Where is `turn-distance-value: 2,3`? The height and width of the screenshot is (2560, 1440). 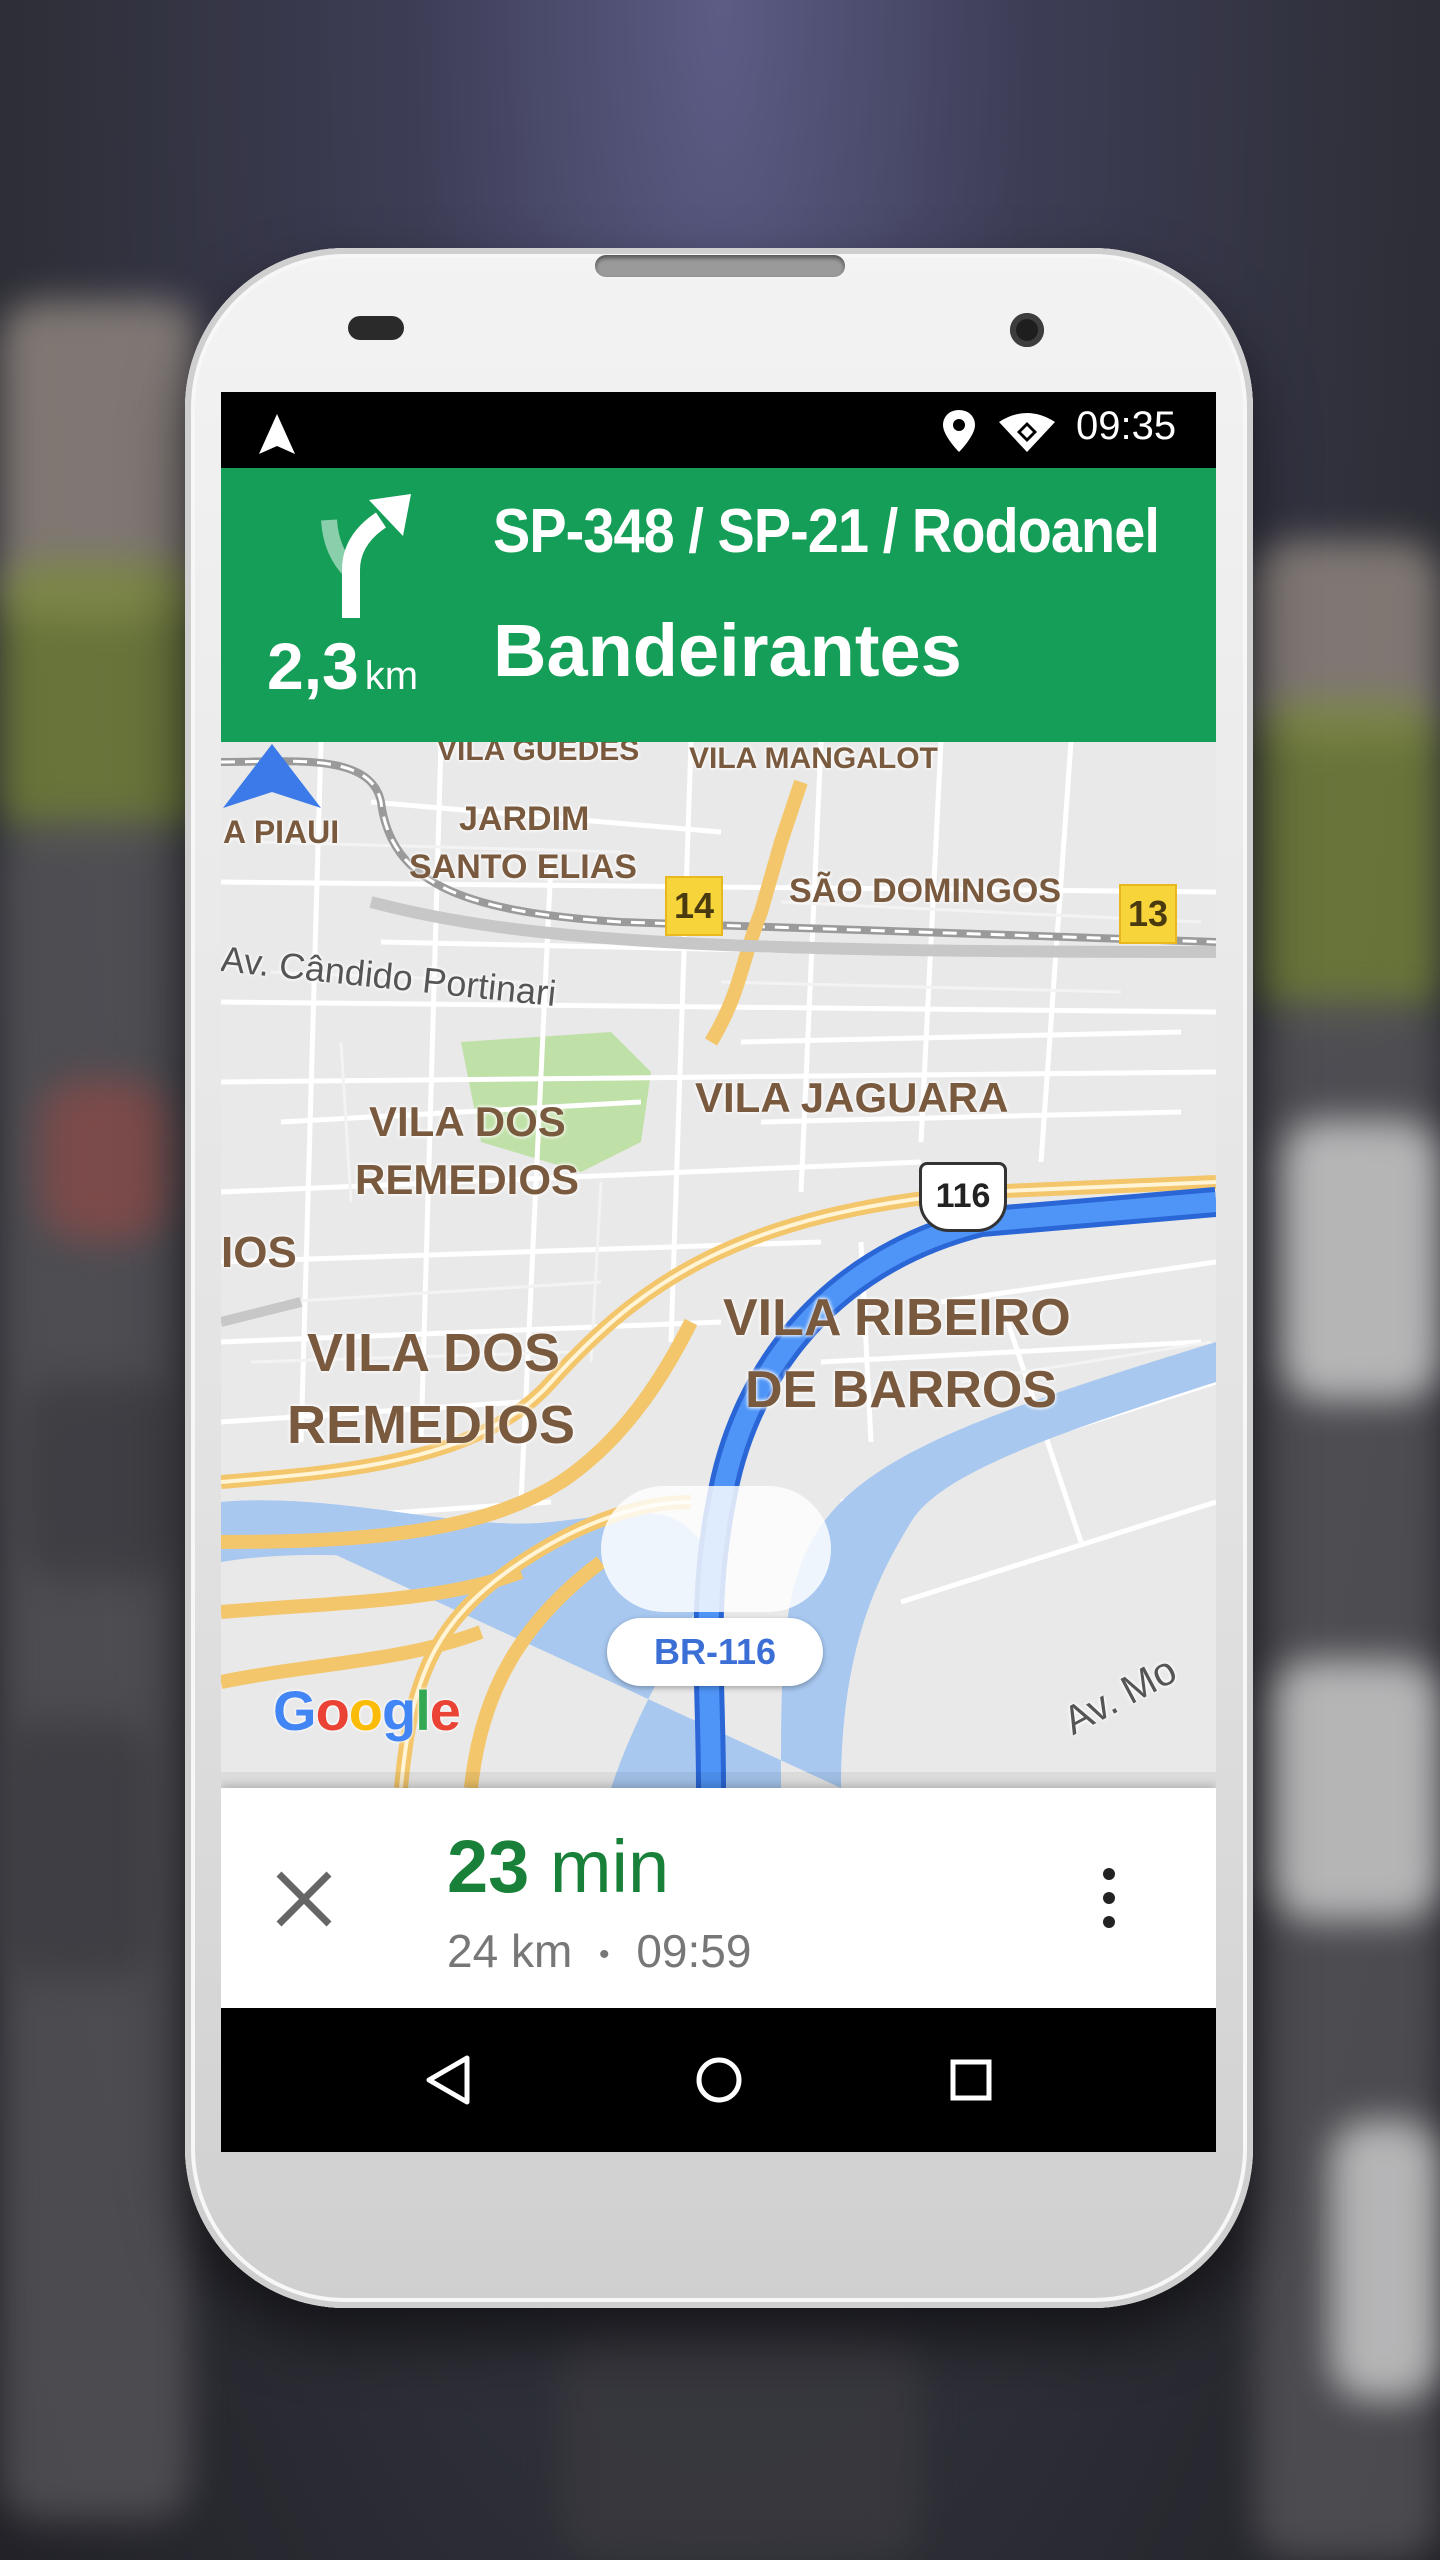
turn-distance-value: 2,3 is located at coordinates (313, 666).